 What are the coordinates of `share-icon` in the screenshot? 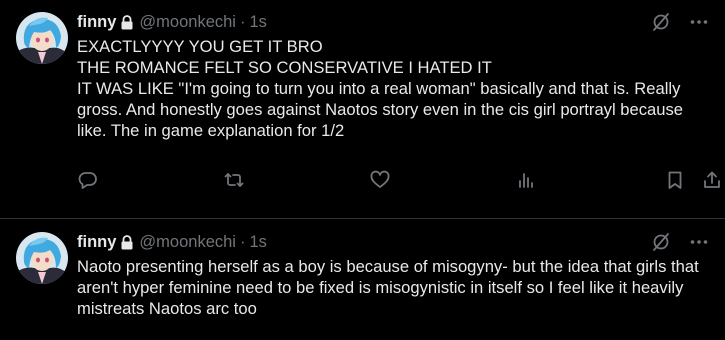 It's located at (712, 180).